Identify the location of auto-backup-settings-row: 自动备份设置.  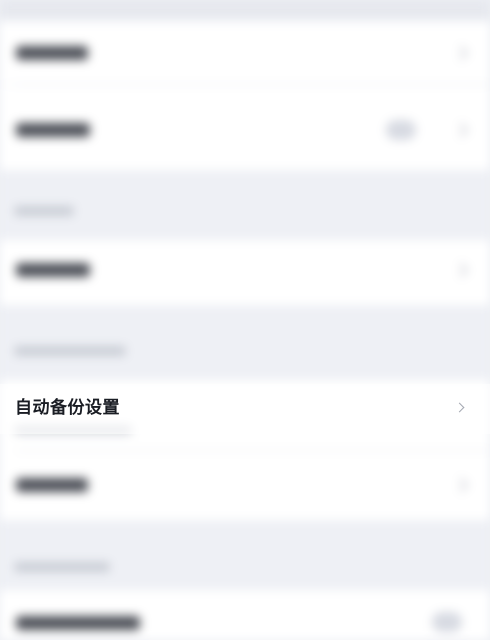
(245, 409).